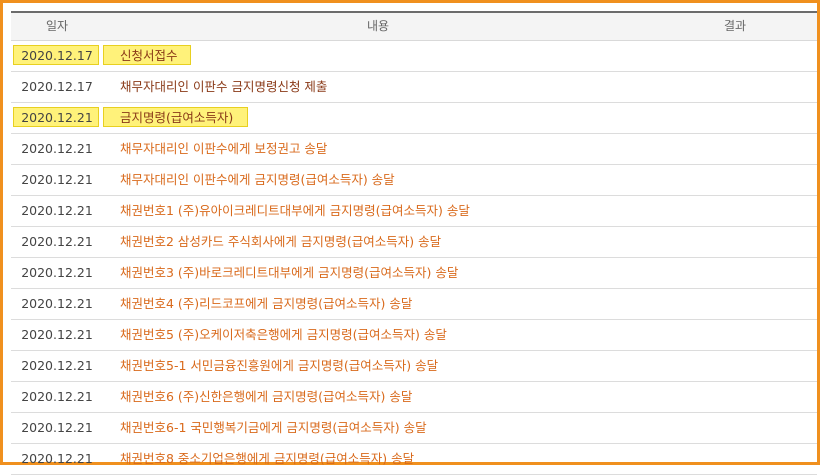 The image size is (820, 475). What do you see at coordinates (378, 26) in the screenshot?
I see `header-content: 내용` at bounding box center [378, 26].